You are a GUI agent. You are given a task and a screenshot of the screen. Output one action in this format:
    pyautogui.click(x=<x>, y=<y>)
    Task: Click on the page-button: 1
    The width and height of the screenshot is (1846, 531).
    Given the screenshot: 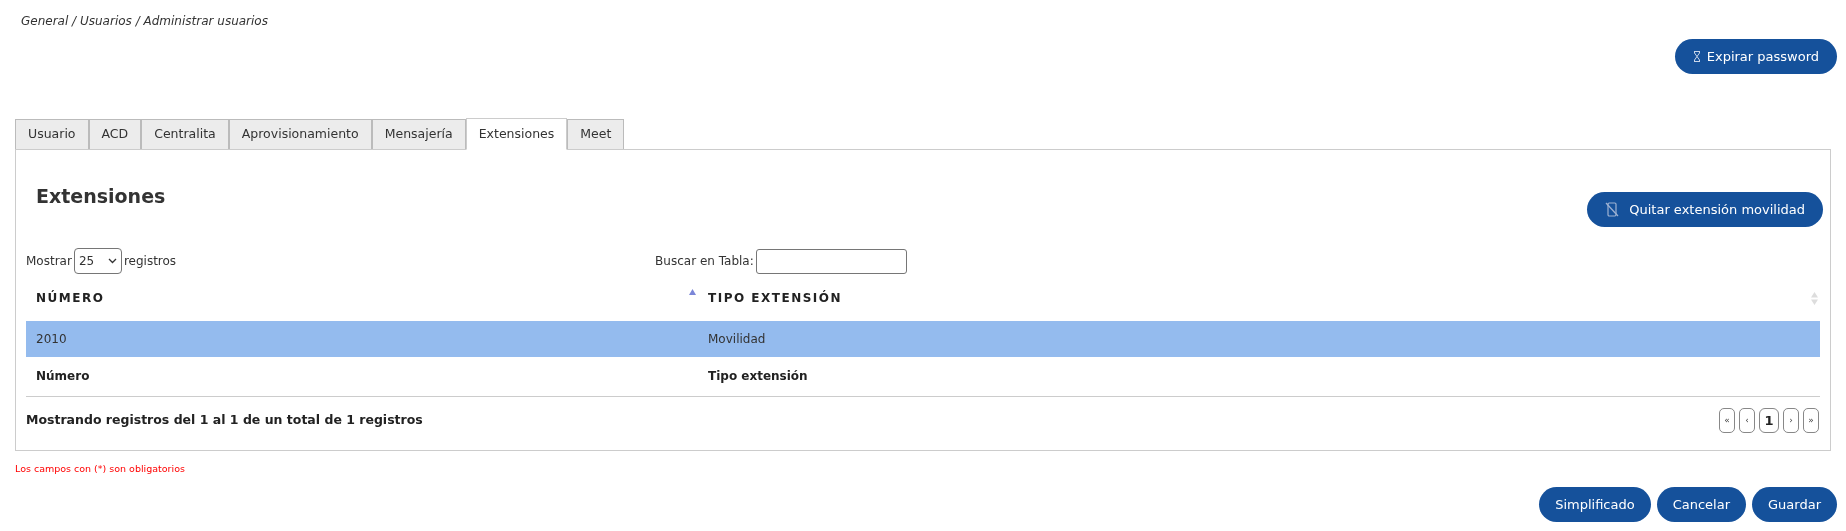 What is the action you would take?
    pyautogui.click(x=1769, y=420)
    